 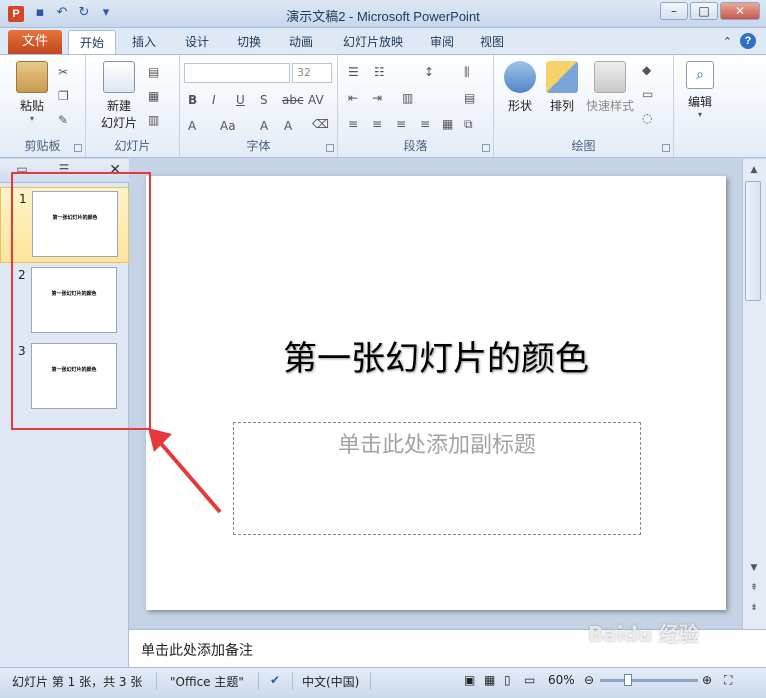 What do you see at coordinates (699, 102) in the screenshot?
I see `edit-label: 编辑` at bounding box center [699, 102].